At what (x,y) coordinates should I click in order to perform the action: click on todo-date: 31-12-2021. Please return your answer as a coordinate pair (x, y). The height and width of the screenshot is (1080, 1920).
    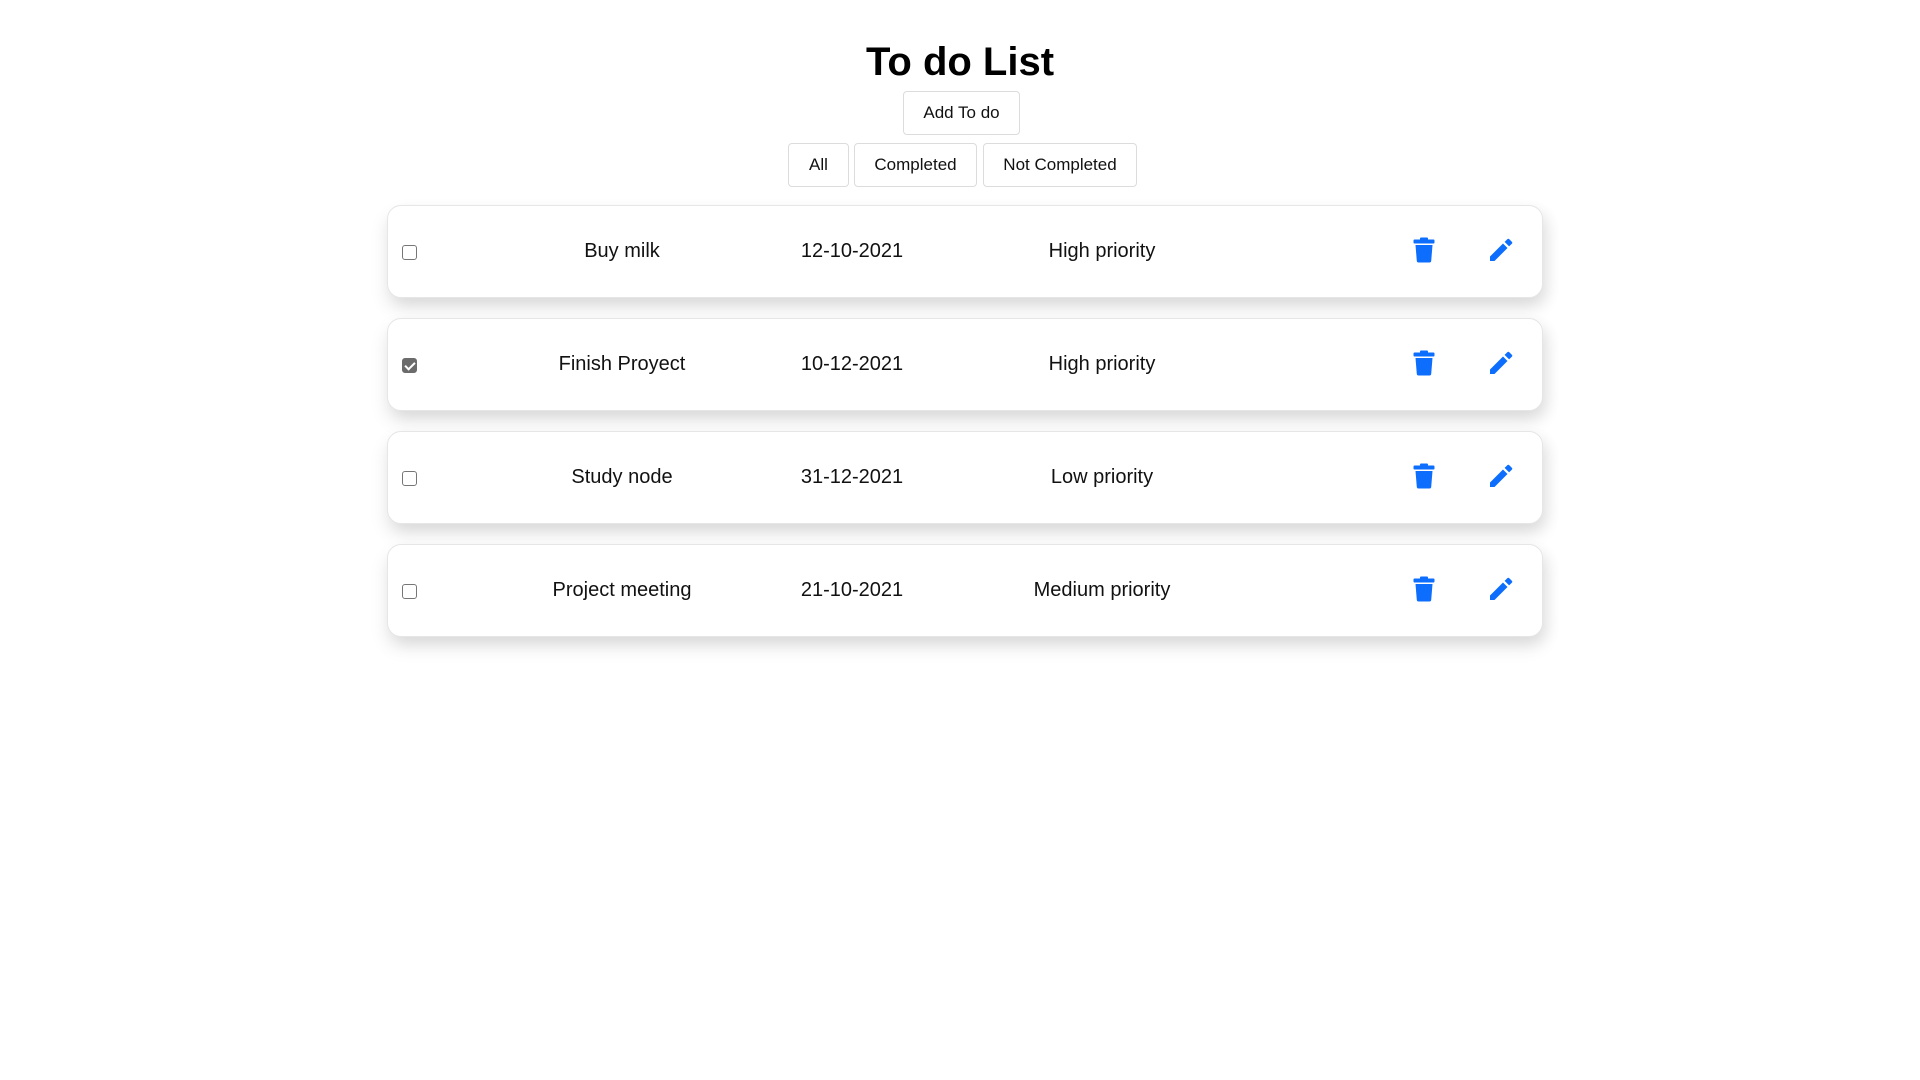
    Looking at the image, I should click on (852, 477).